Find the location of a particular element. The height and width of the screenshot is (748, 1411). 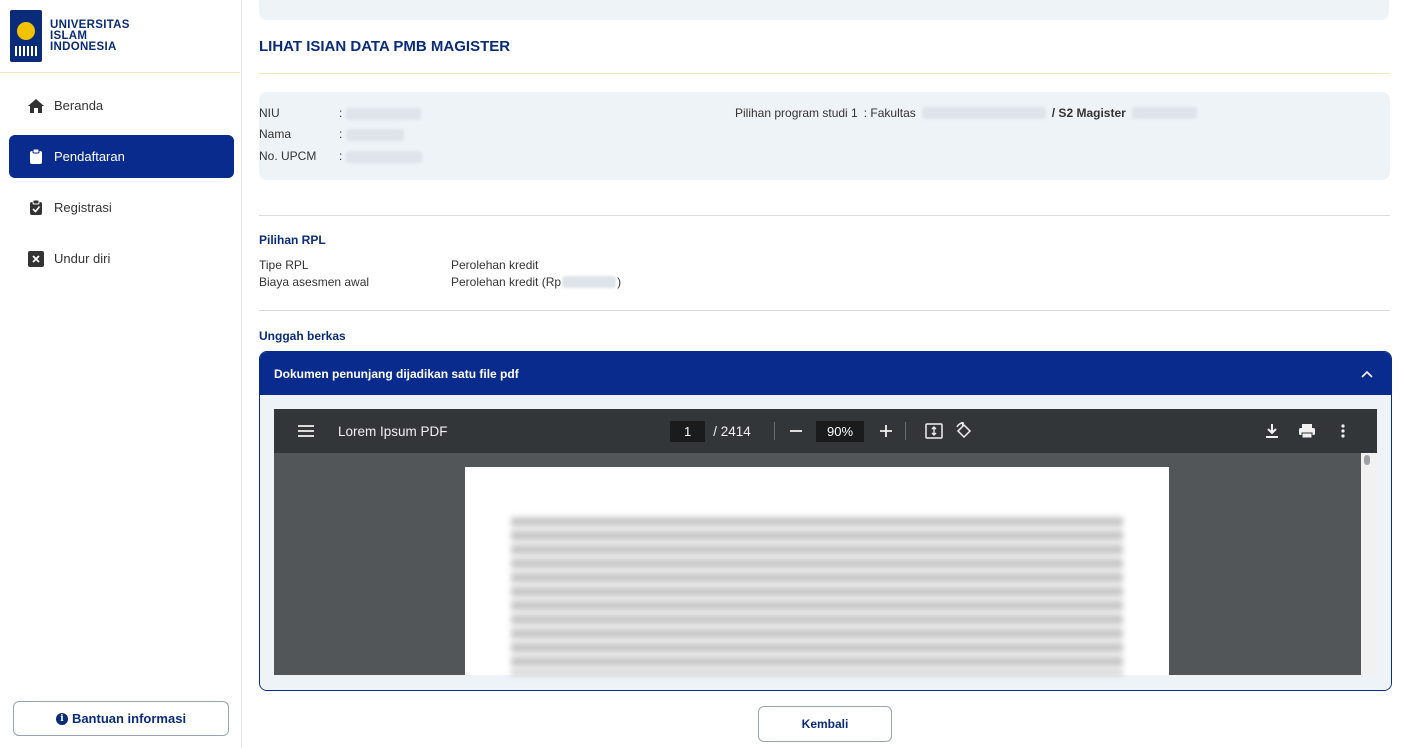

back-button: Kembali is located at coordinates (825, 724).